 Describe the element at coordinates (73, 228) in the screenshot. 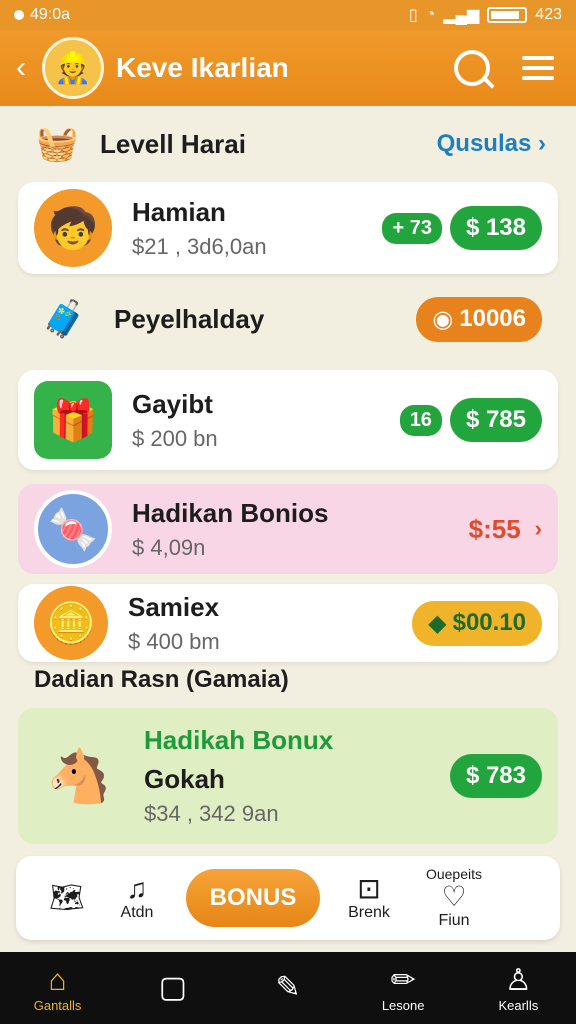

I see `pirate-character-icon: 🧒` at that location.